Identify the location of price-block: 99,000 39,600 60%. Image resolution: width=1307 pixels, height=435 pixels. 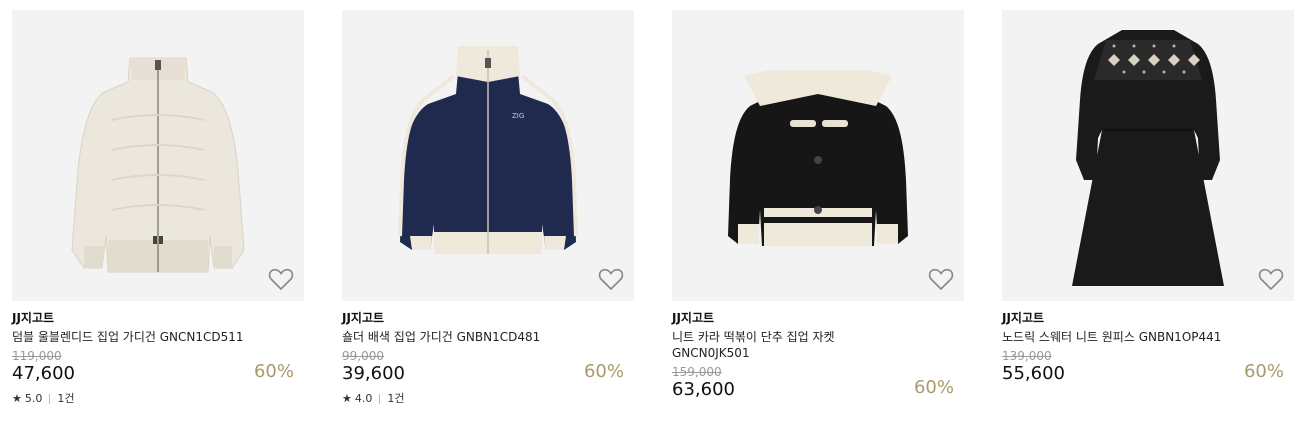
(488, 367).